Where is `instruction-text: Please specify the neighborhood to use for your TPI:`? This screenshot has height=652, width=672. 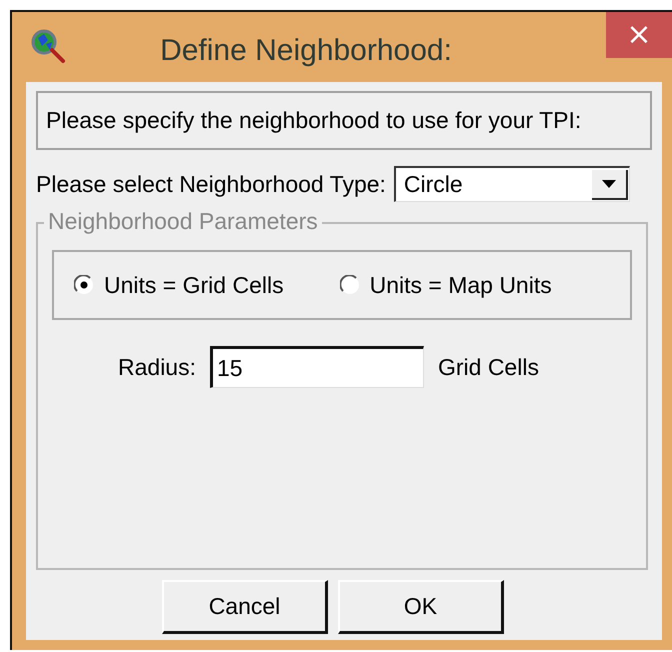
instruction-text: Please specify the neighborhood to use for your TPI: is located at coordinates (344, 120).